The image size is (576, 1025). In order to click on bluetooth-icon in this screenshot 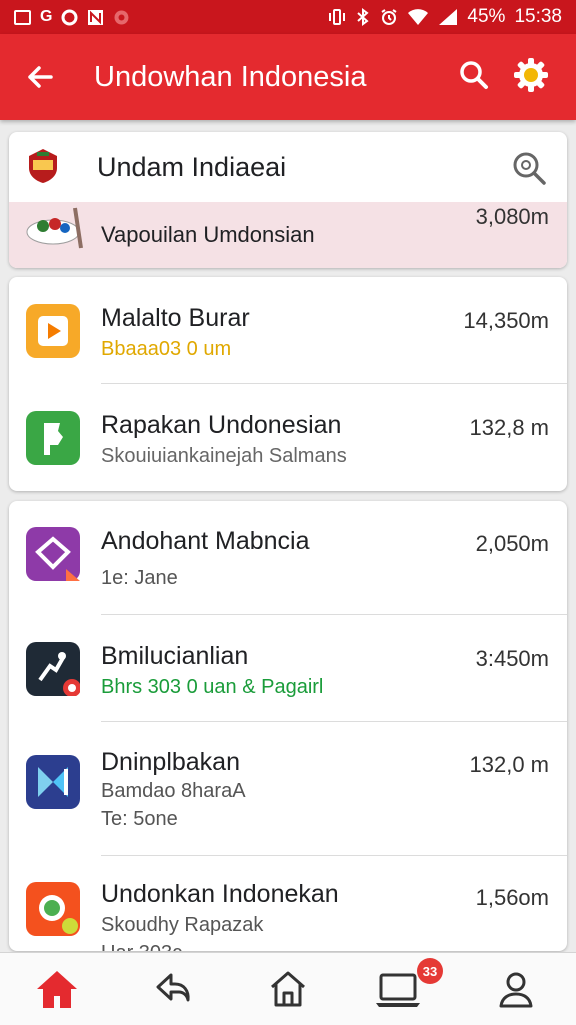, I will do `click(363, 17)`.